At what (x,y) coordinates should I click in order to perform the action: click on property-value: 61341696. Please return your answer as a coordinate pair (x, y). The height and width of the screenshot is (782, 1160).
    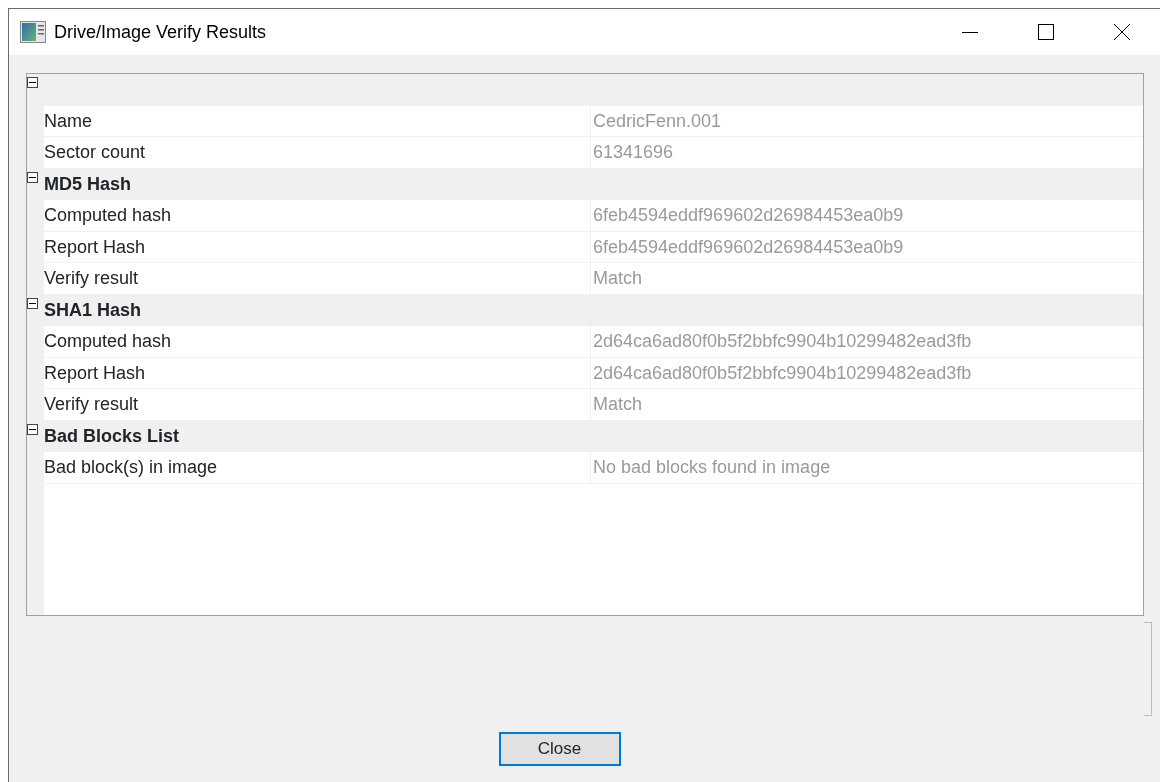
    Looking at the image, I should click on (633, 152).